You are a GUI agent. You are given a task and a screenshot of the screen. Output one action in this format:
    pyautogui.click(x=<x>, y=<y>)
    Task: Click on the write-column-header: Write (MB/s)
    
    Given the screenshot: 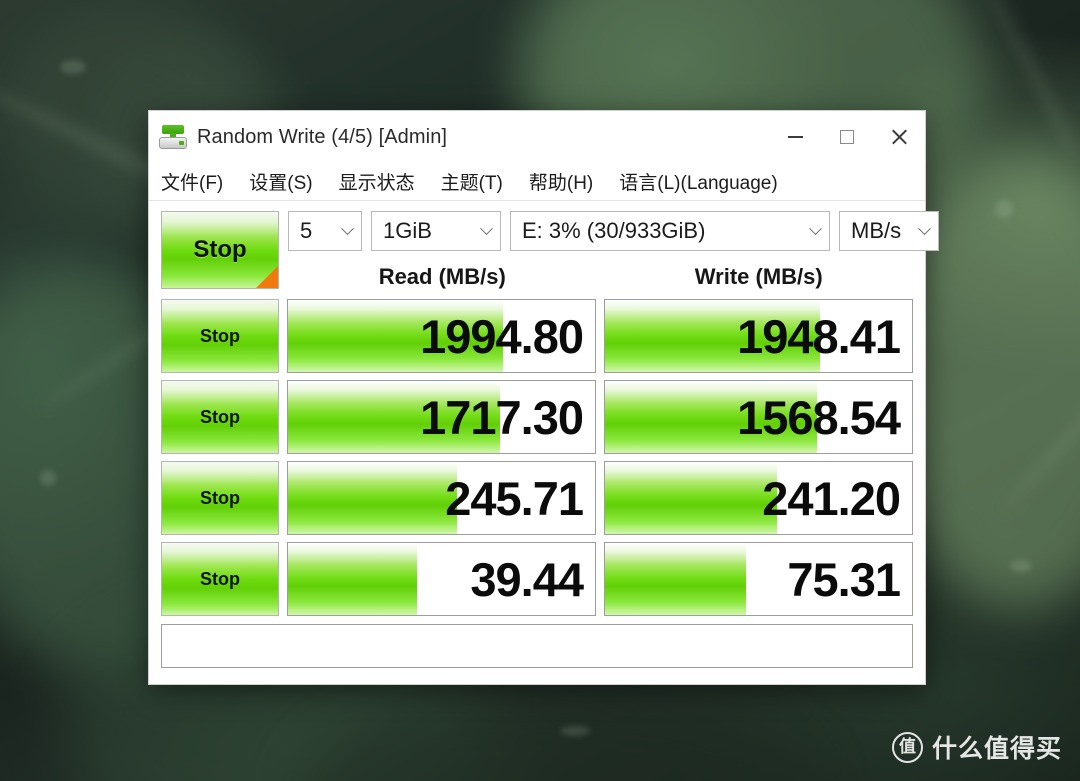 What is the action you would take?
    pyautogui.click(x=758, y=276)
    